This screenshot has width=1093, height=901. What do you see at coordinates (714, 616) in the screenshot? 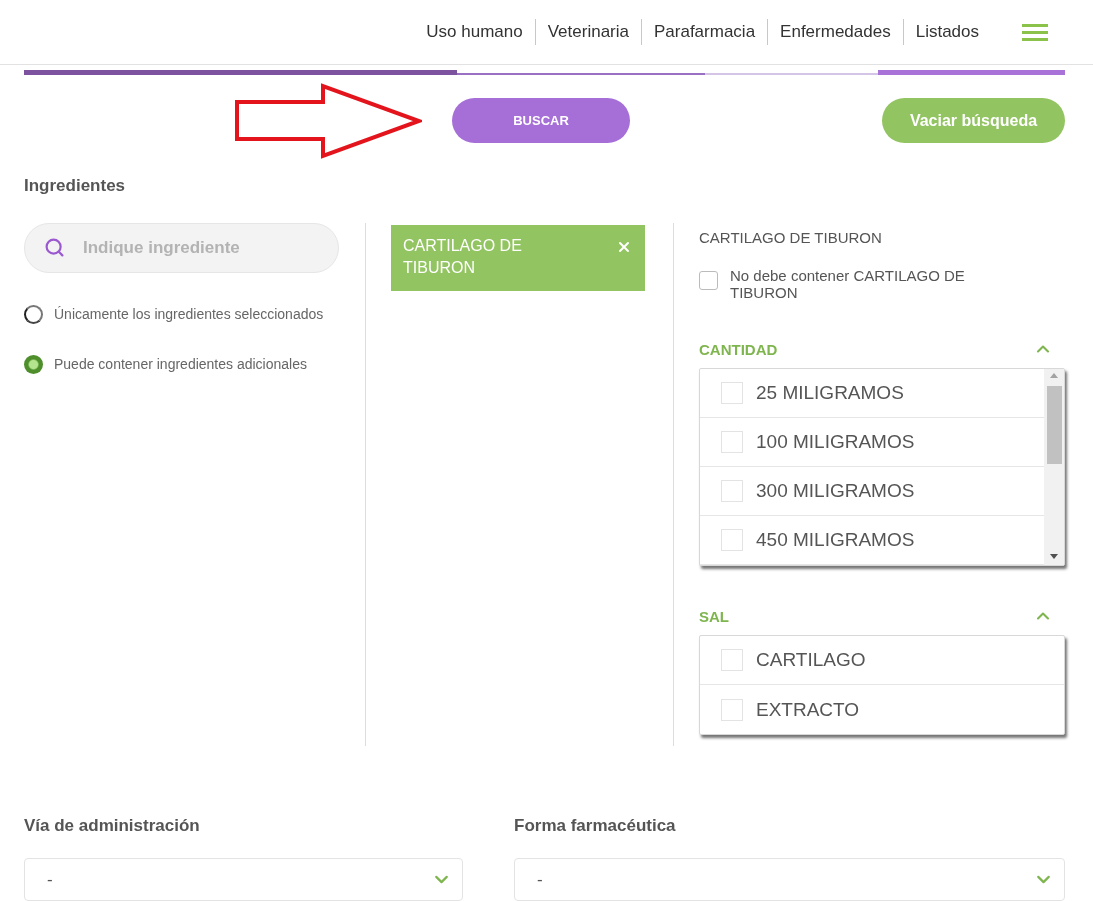
I see `group-title: SAL` at bounding box center [714, 616].